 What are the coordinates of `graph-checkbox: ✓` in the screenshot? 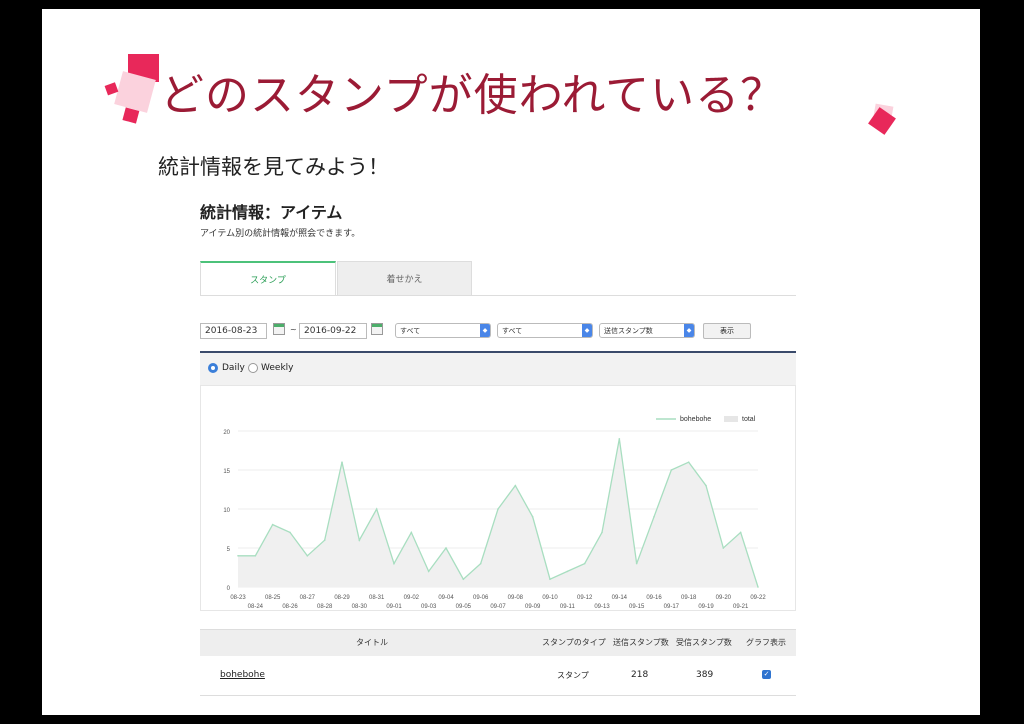 It's located at (766, 674).